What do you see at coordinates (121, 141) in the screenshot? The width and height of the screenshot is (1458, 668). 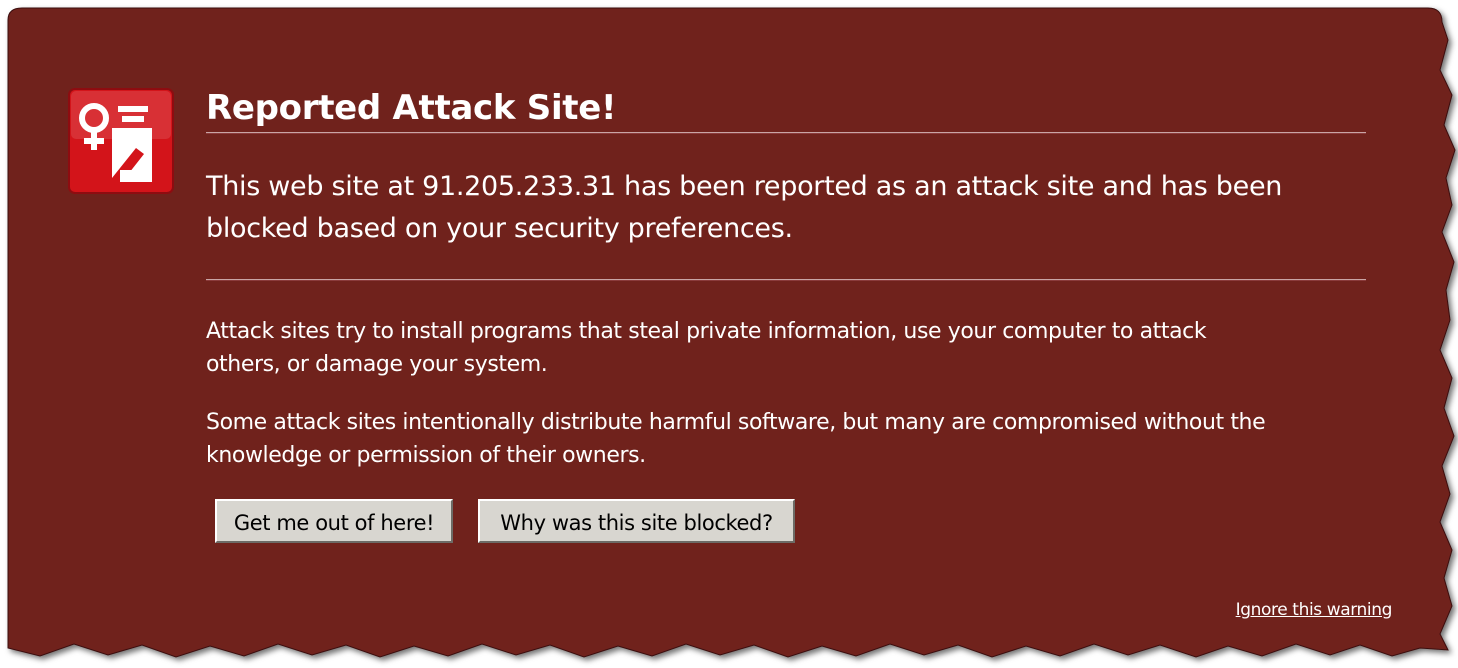 I see `attack-site-guard-icon` at bounding box center [121, 141].